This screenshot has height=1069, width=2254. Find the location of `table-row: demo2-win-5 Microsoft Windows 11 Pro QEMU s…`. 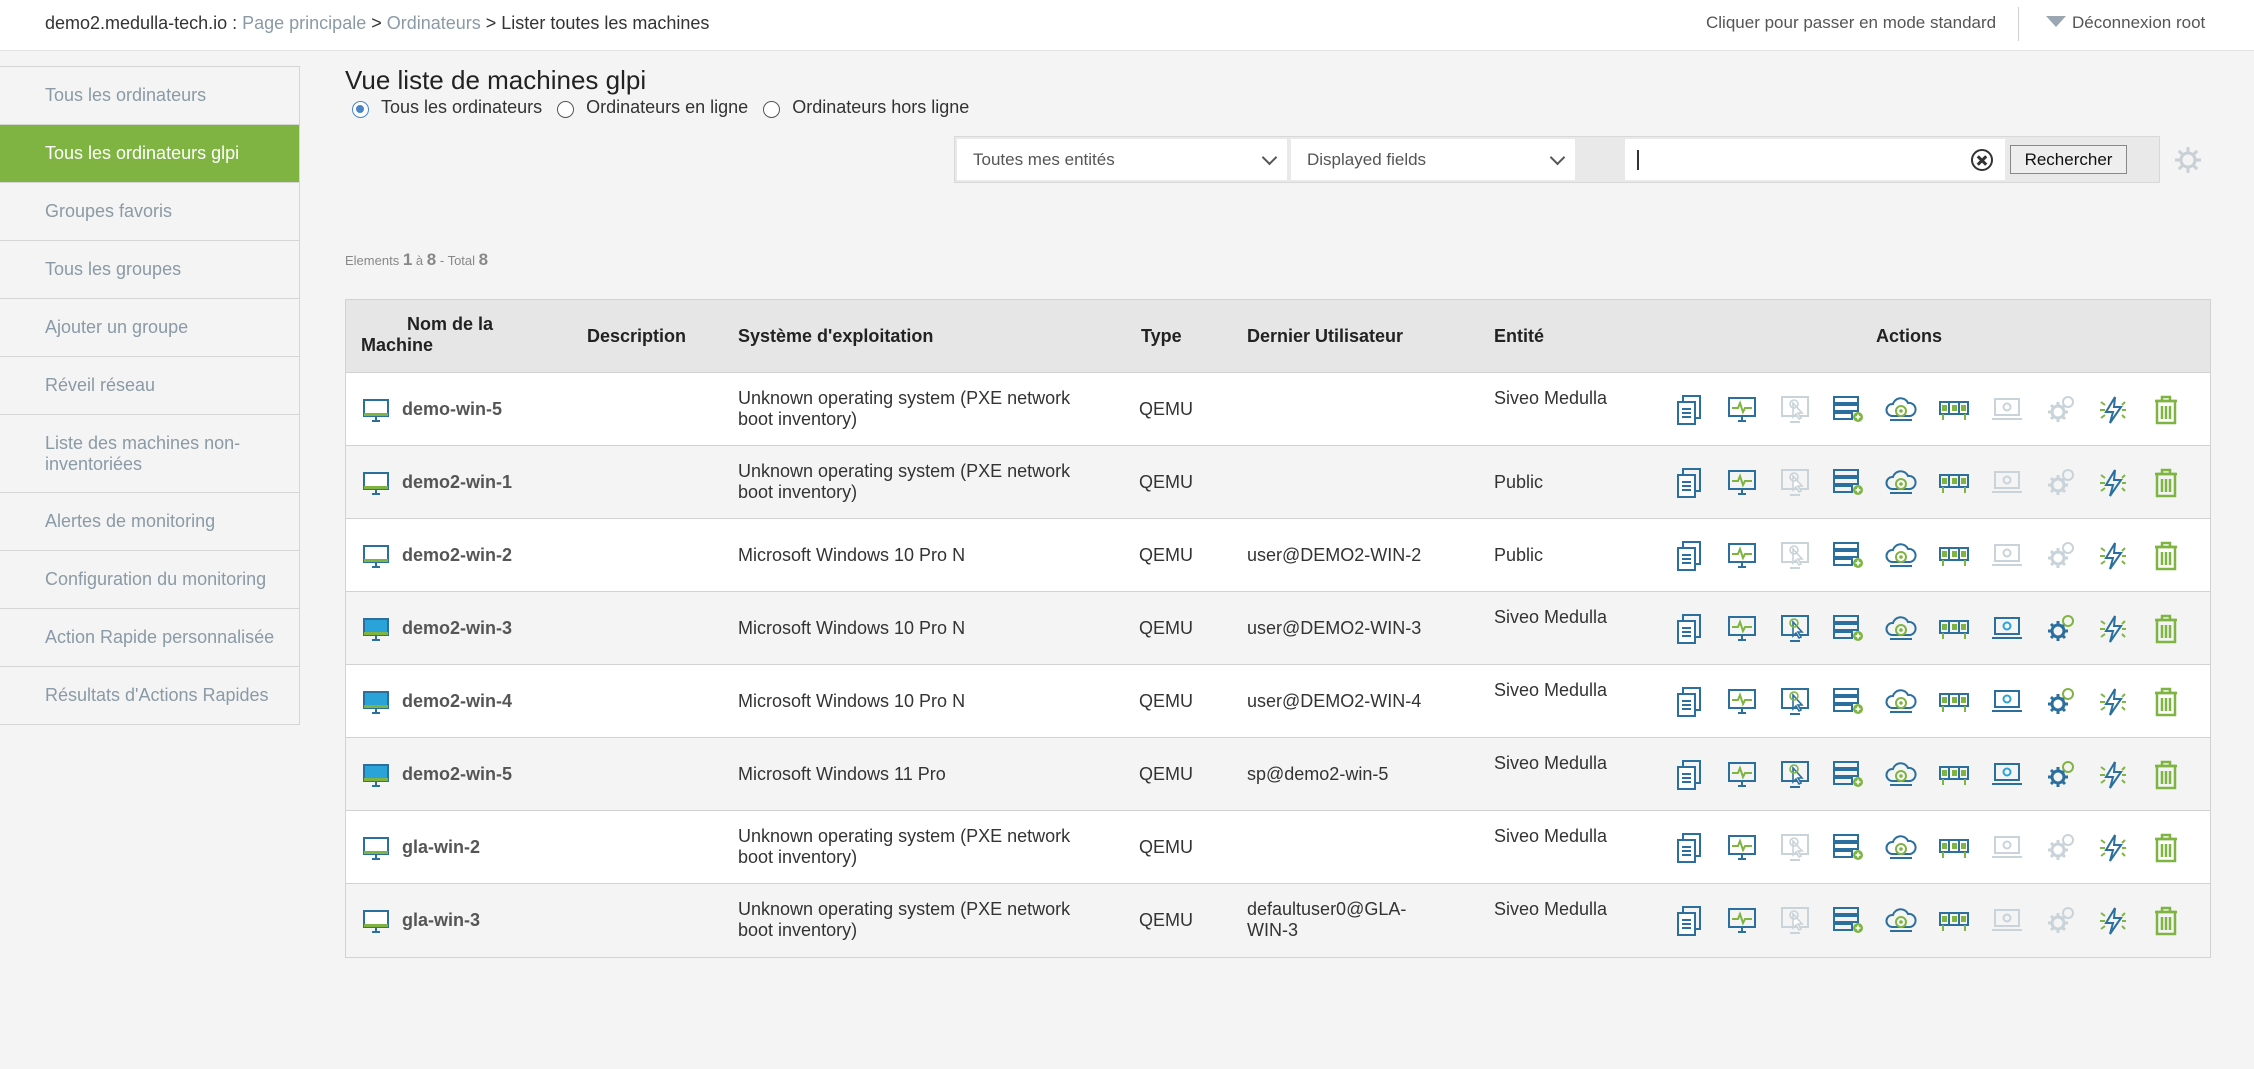

table-row: demo2-win-5 Microsoft Windows 11 Pro QEMU s… is located at coordinates (1278, 774).